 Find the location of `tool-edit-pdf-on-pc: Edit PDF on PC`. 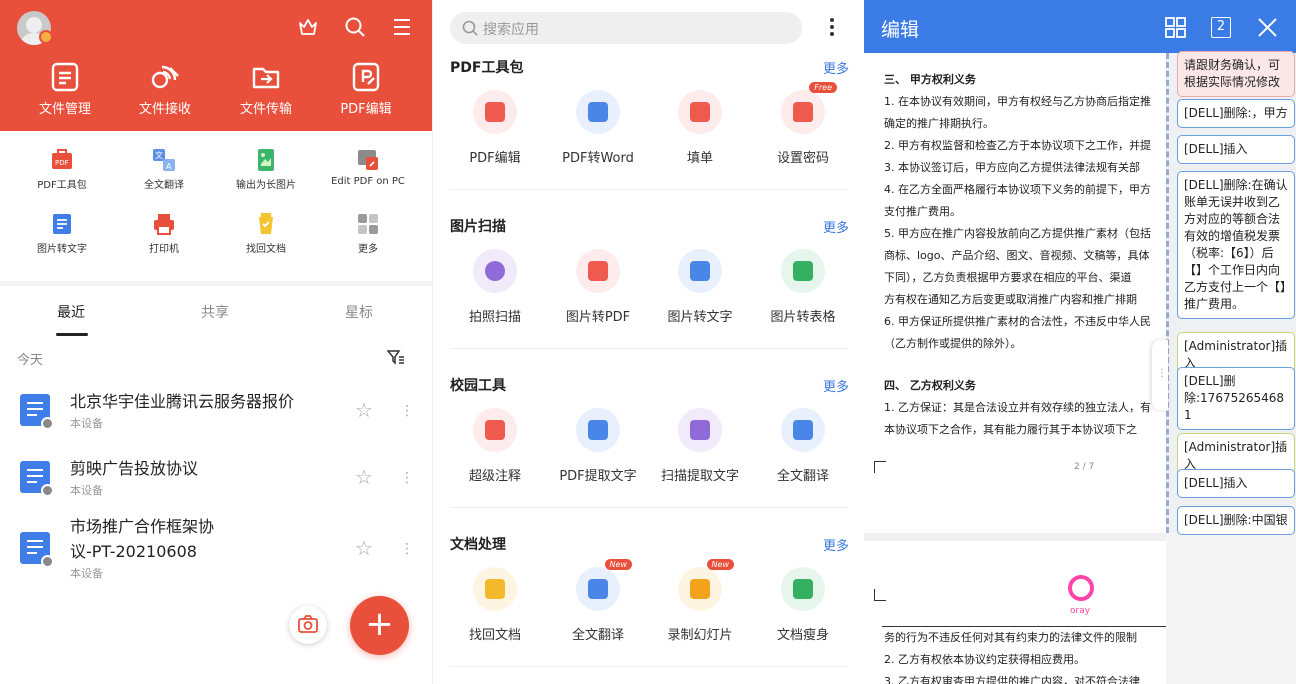

tool-edit-pdf-on-pc: Edit PDF on PC is located at coordinates (368, 167).